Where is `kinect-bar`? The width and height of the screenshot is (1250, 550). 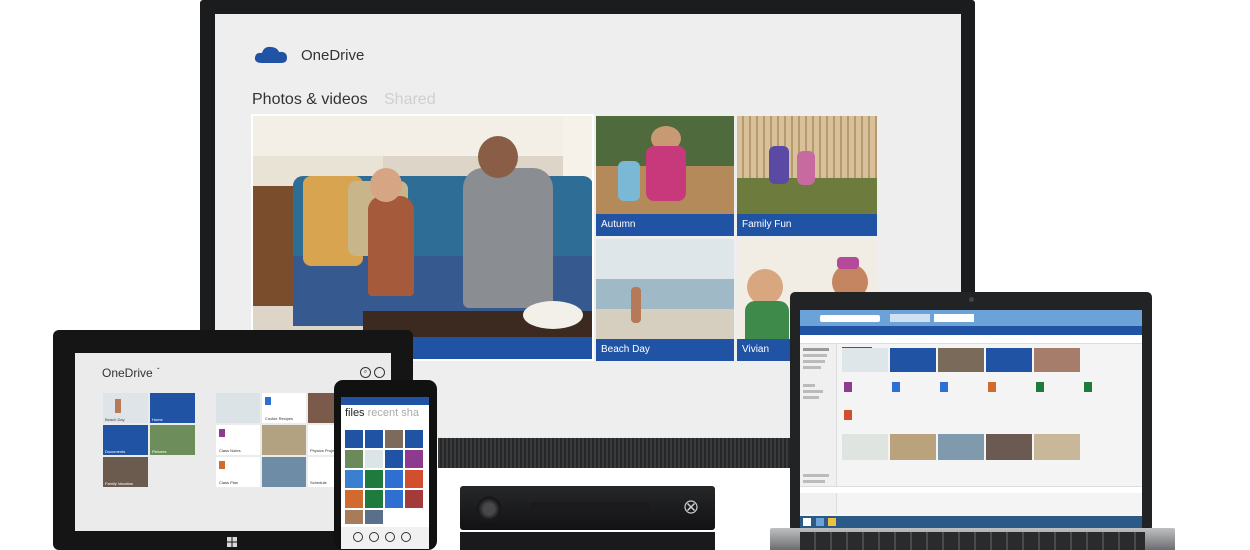 kinect-bar is located at coordinates (590, 507).